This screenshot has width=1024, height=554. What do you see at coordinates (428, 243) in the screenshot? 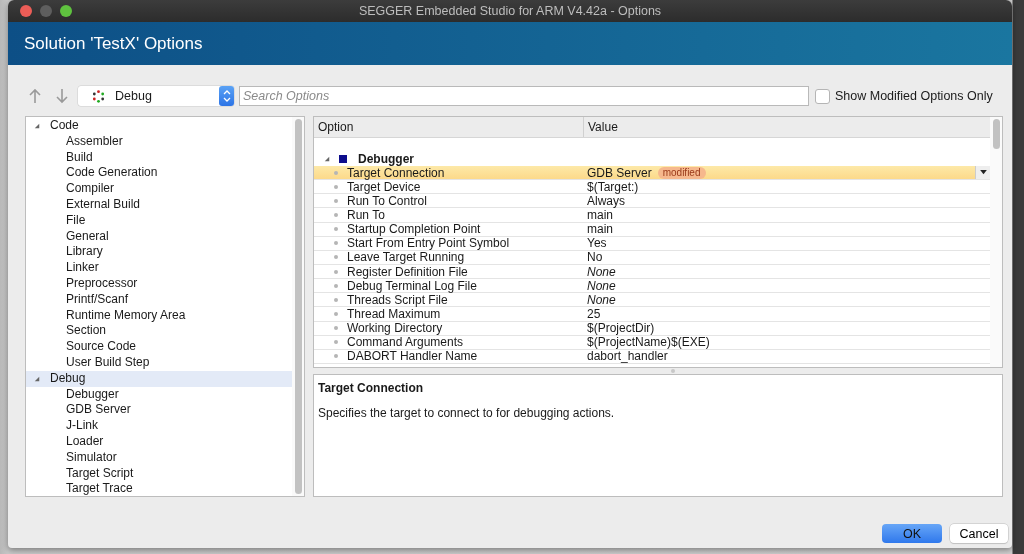
I see `option-name: Start From Entry Point Symbol` at bounding box center [428, 243].